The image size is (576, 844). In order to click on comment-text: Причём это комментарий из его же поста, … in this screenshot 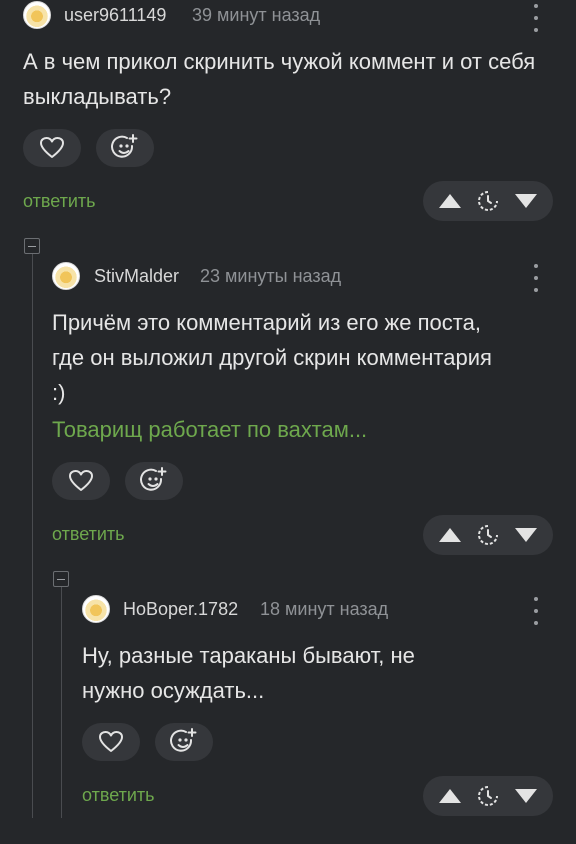, I will do `click(272, 357)`.